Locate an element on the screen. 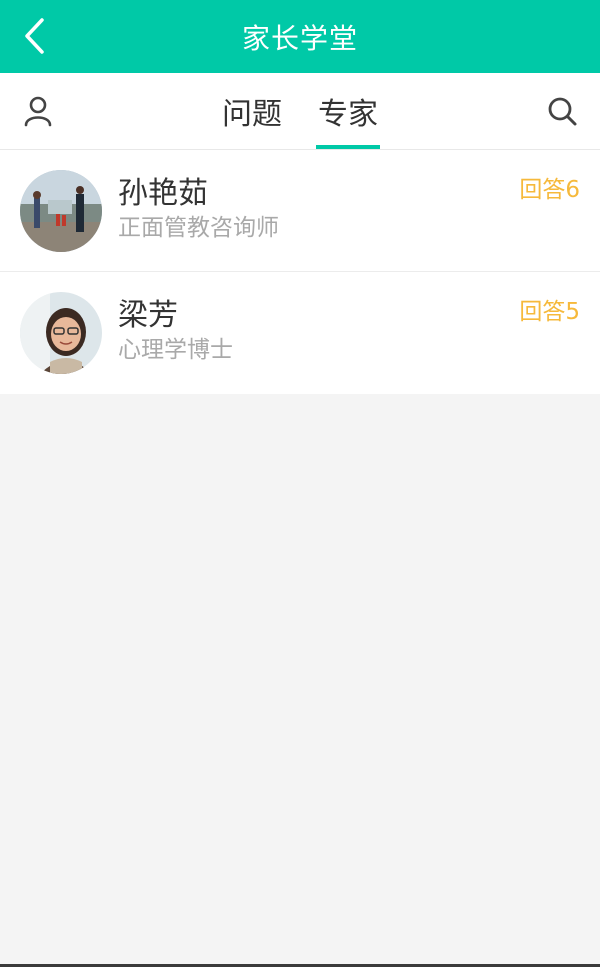 The image size is (600, 967). list-item: 孙艳茹 正面管教咨询师 回答6 is located at coordinates (300, 211).